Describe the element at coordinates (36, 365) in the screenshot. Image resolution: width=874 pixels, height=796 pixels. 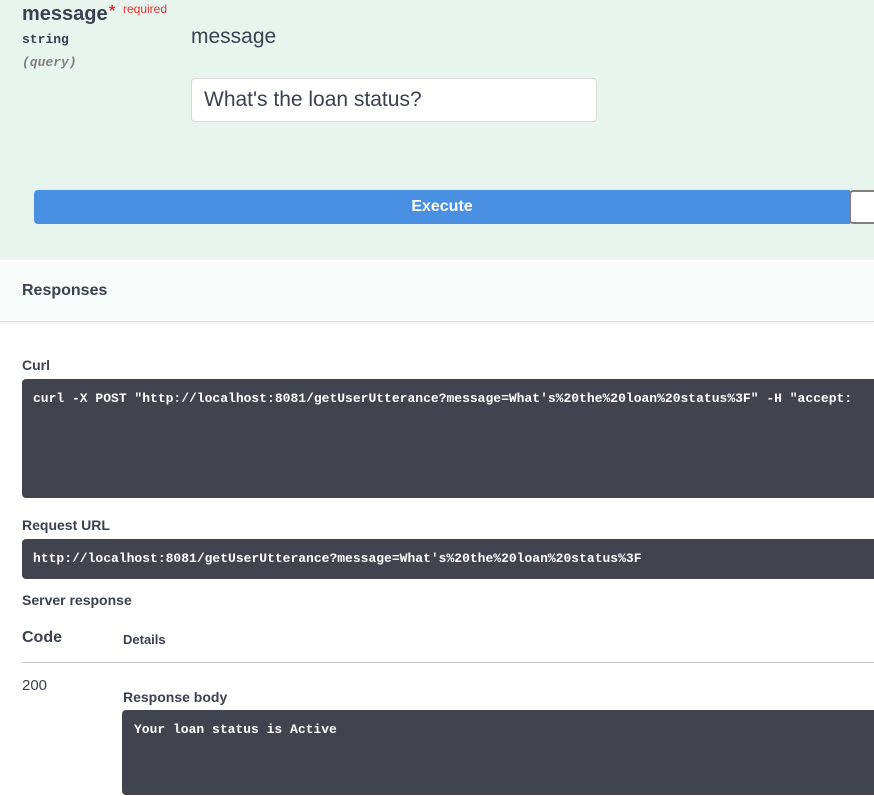
I see `curl-label: Curl` at that location.